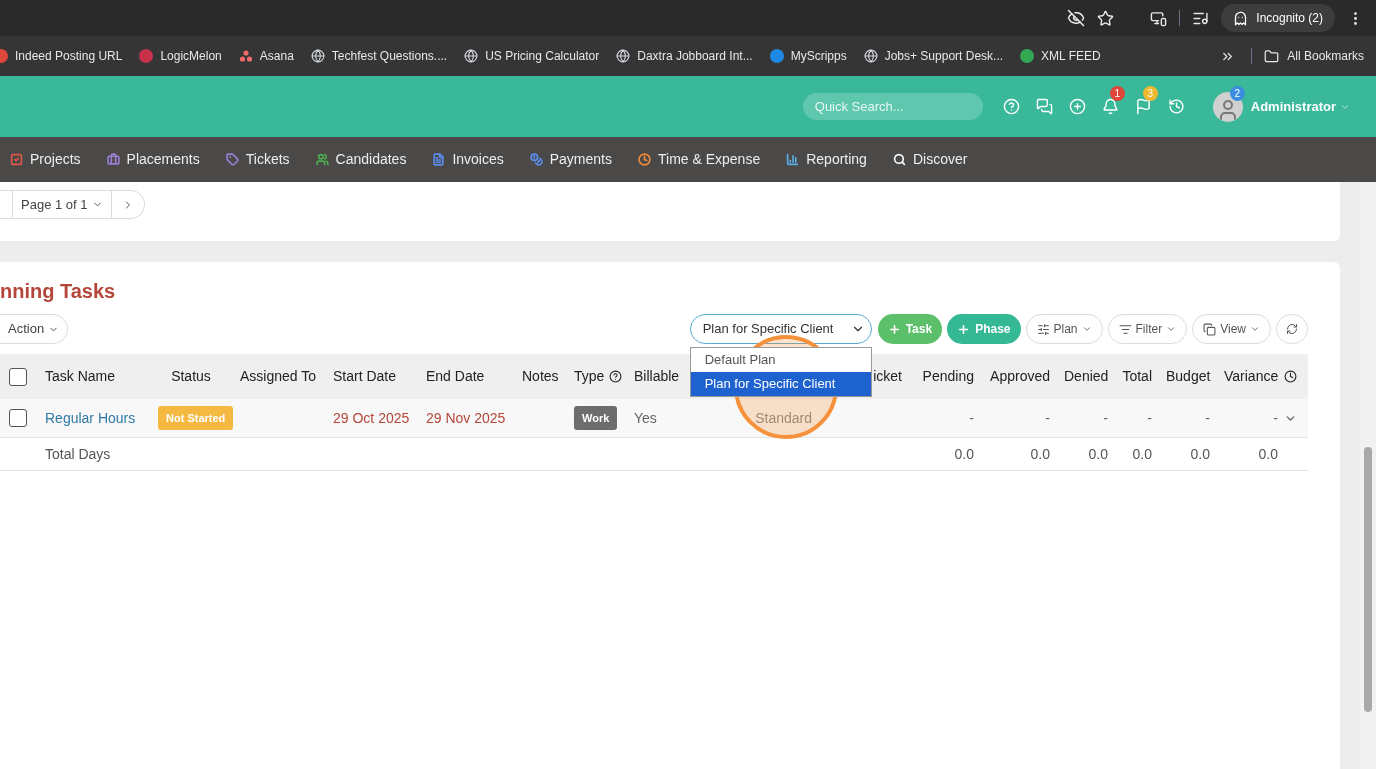  Describe the element at coordinates (466, 417) in the screenshot. I see `date-text: 29 Nov 2025` at that location.